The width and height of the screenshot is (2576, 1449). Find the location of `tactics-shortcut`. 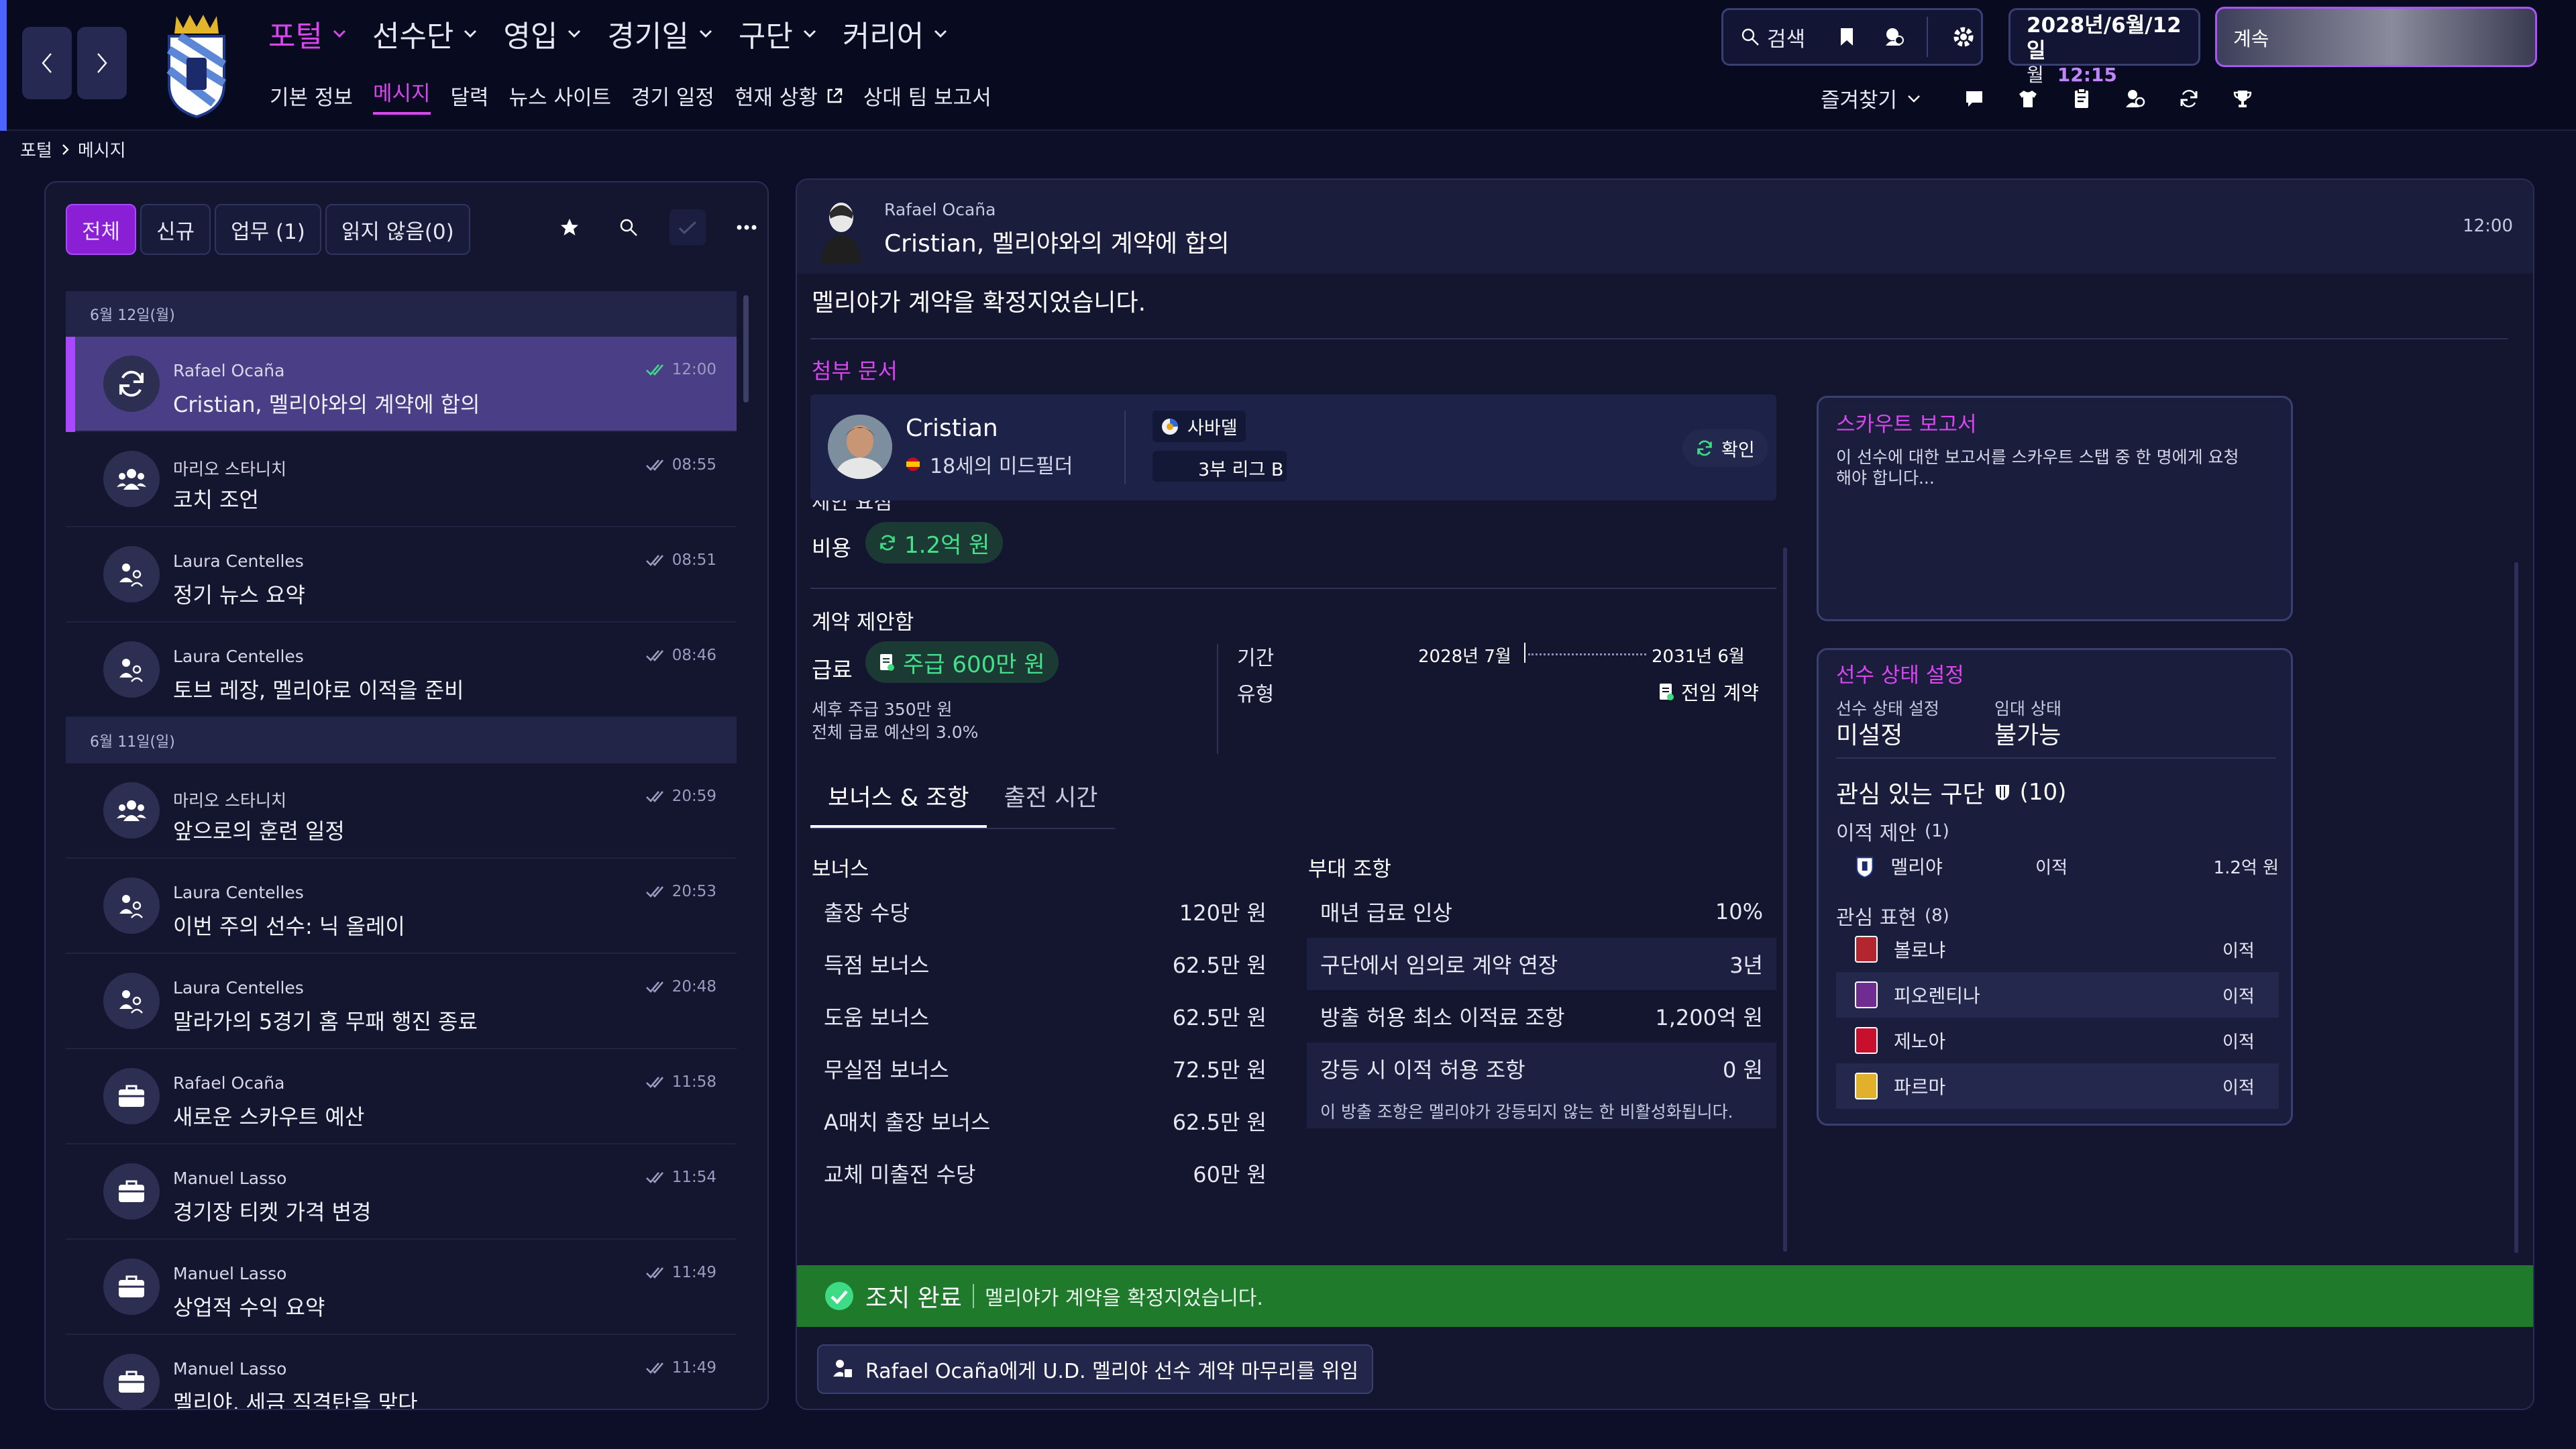

tactics-shortcut is located at coordinates (2081, 98).